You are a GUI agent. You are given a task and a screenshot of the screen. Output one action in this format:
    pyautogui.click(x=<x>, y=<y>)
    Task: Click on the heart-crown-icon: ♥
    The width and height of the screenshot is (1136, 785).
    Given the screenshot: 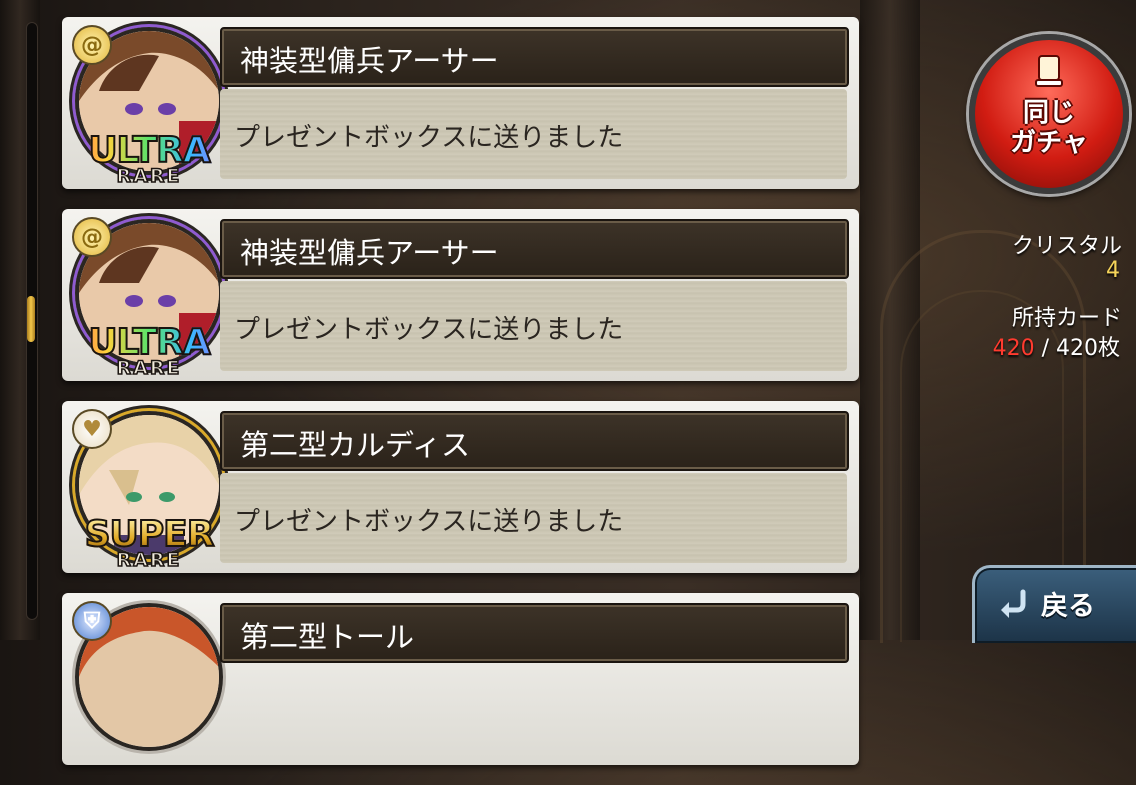 What is the action you would take?
    pyautogui.click(x=92, y=429)
    